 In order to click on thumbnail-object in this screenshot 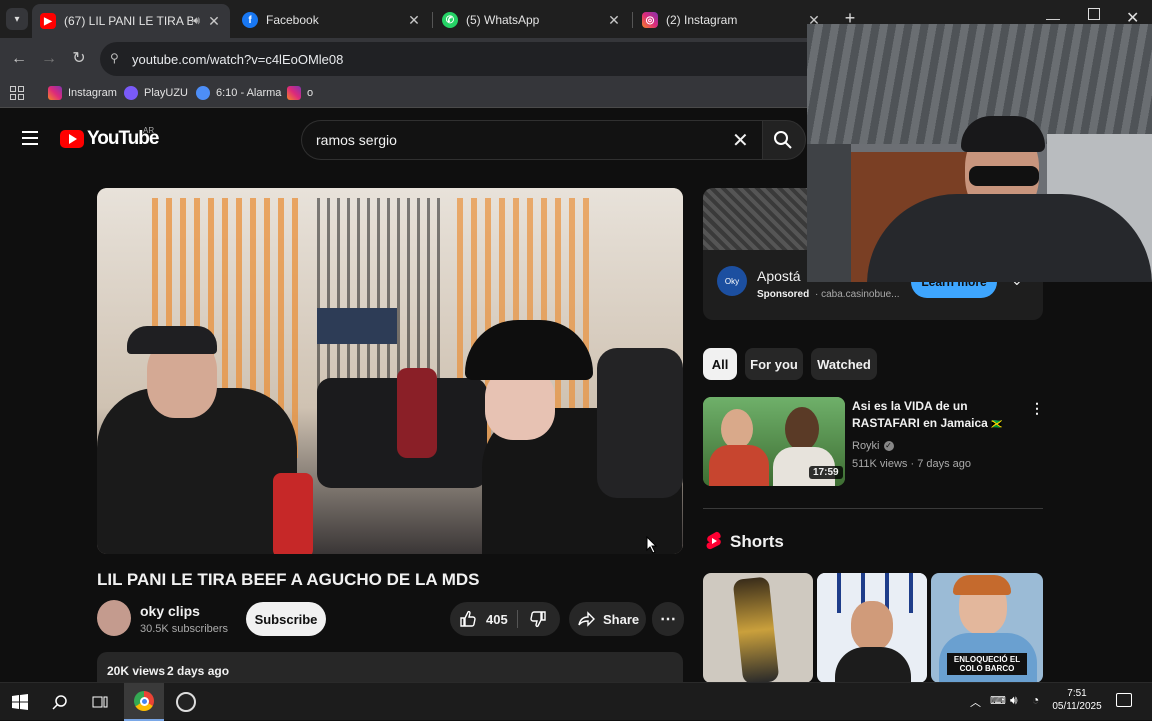, I will do `click(756, 629)`.